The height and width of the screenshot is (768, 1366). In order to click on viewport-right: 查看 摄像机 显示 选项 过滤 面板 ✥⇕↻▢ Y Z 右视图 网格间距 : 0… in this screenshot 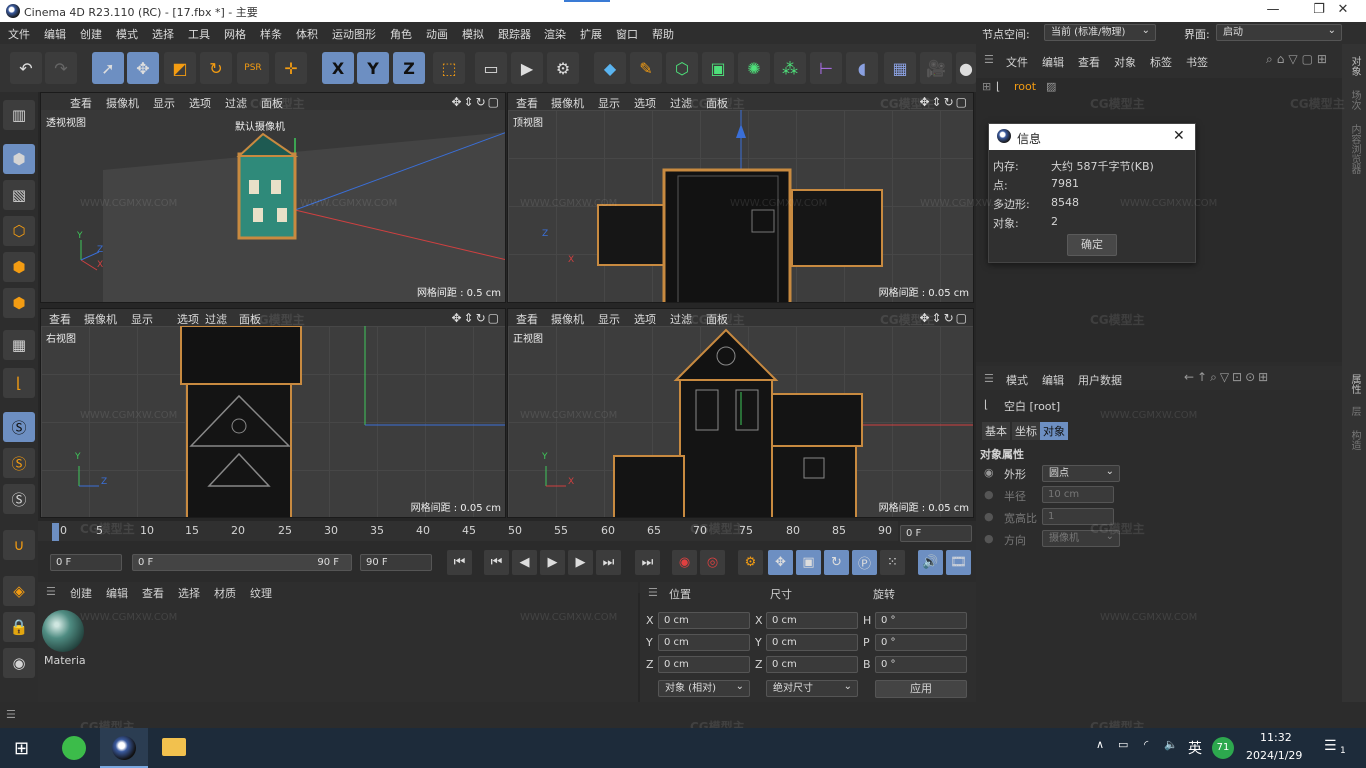, I will do `click(273, 413)`.